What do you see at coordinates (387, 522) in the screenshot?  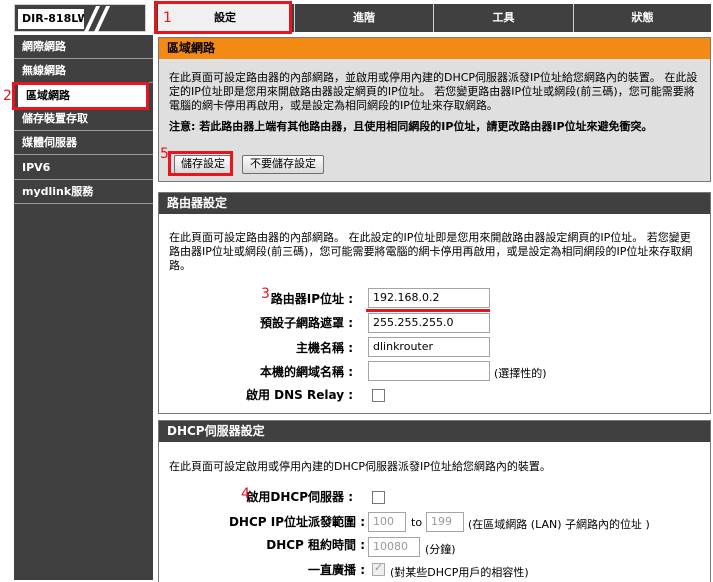 I see `dhcp-range-start-input: 100` at bounding box center [387, 522].